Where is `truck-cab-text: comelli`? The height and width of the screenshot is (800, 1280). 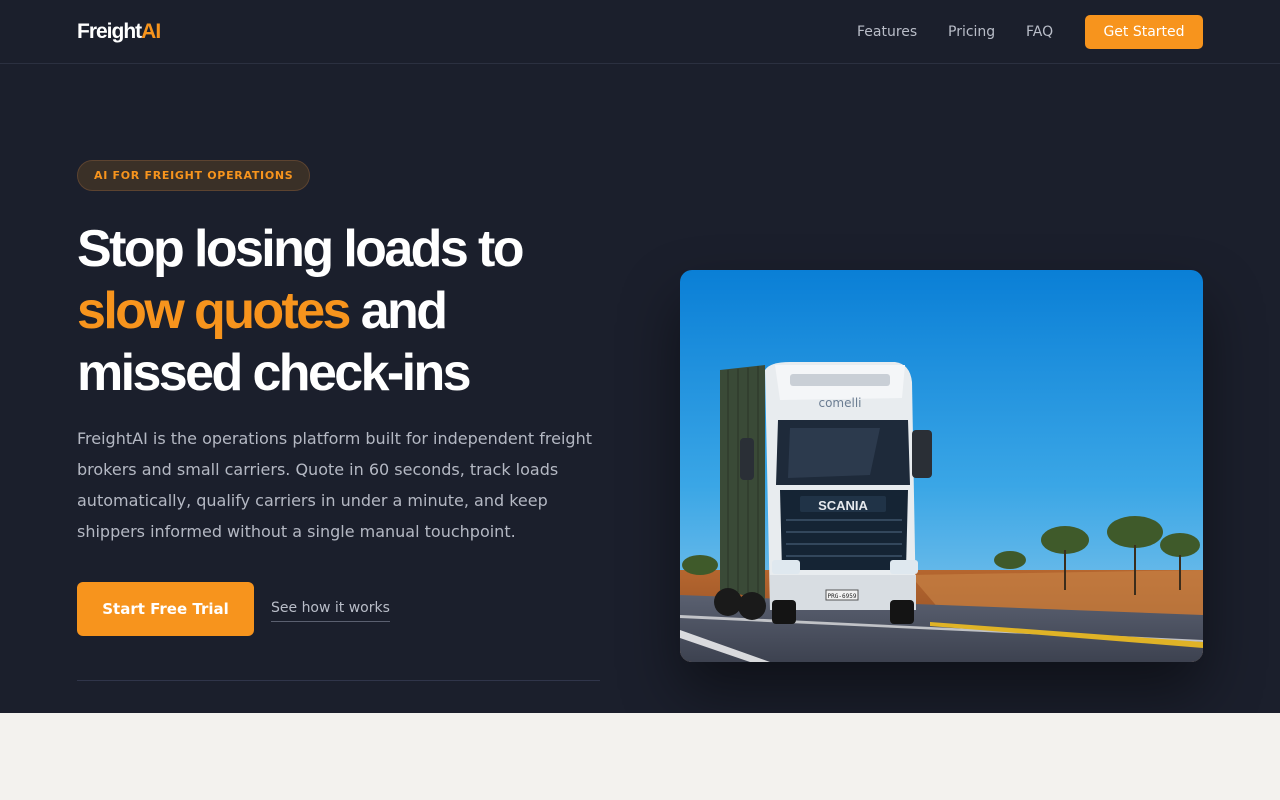
truck-cab-text: comelli is located at coordinates (839, 403).